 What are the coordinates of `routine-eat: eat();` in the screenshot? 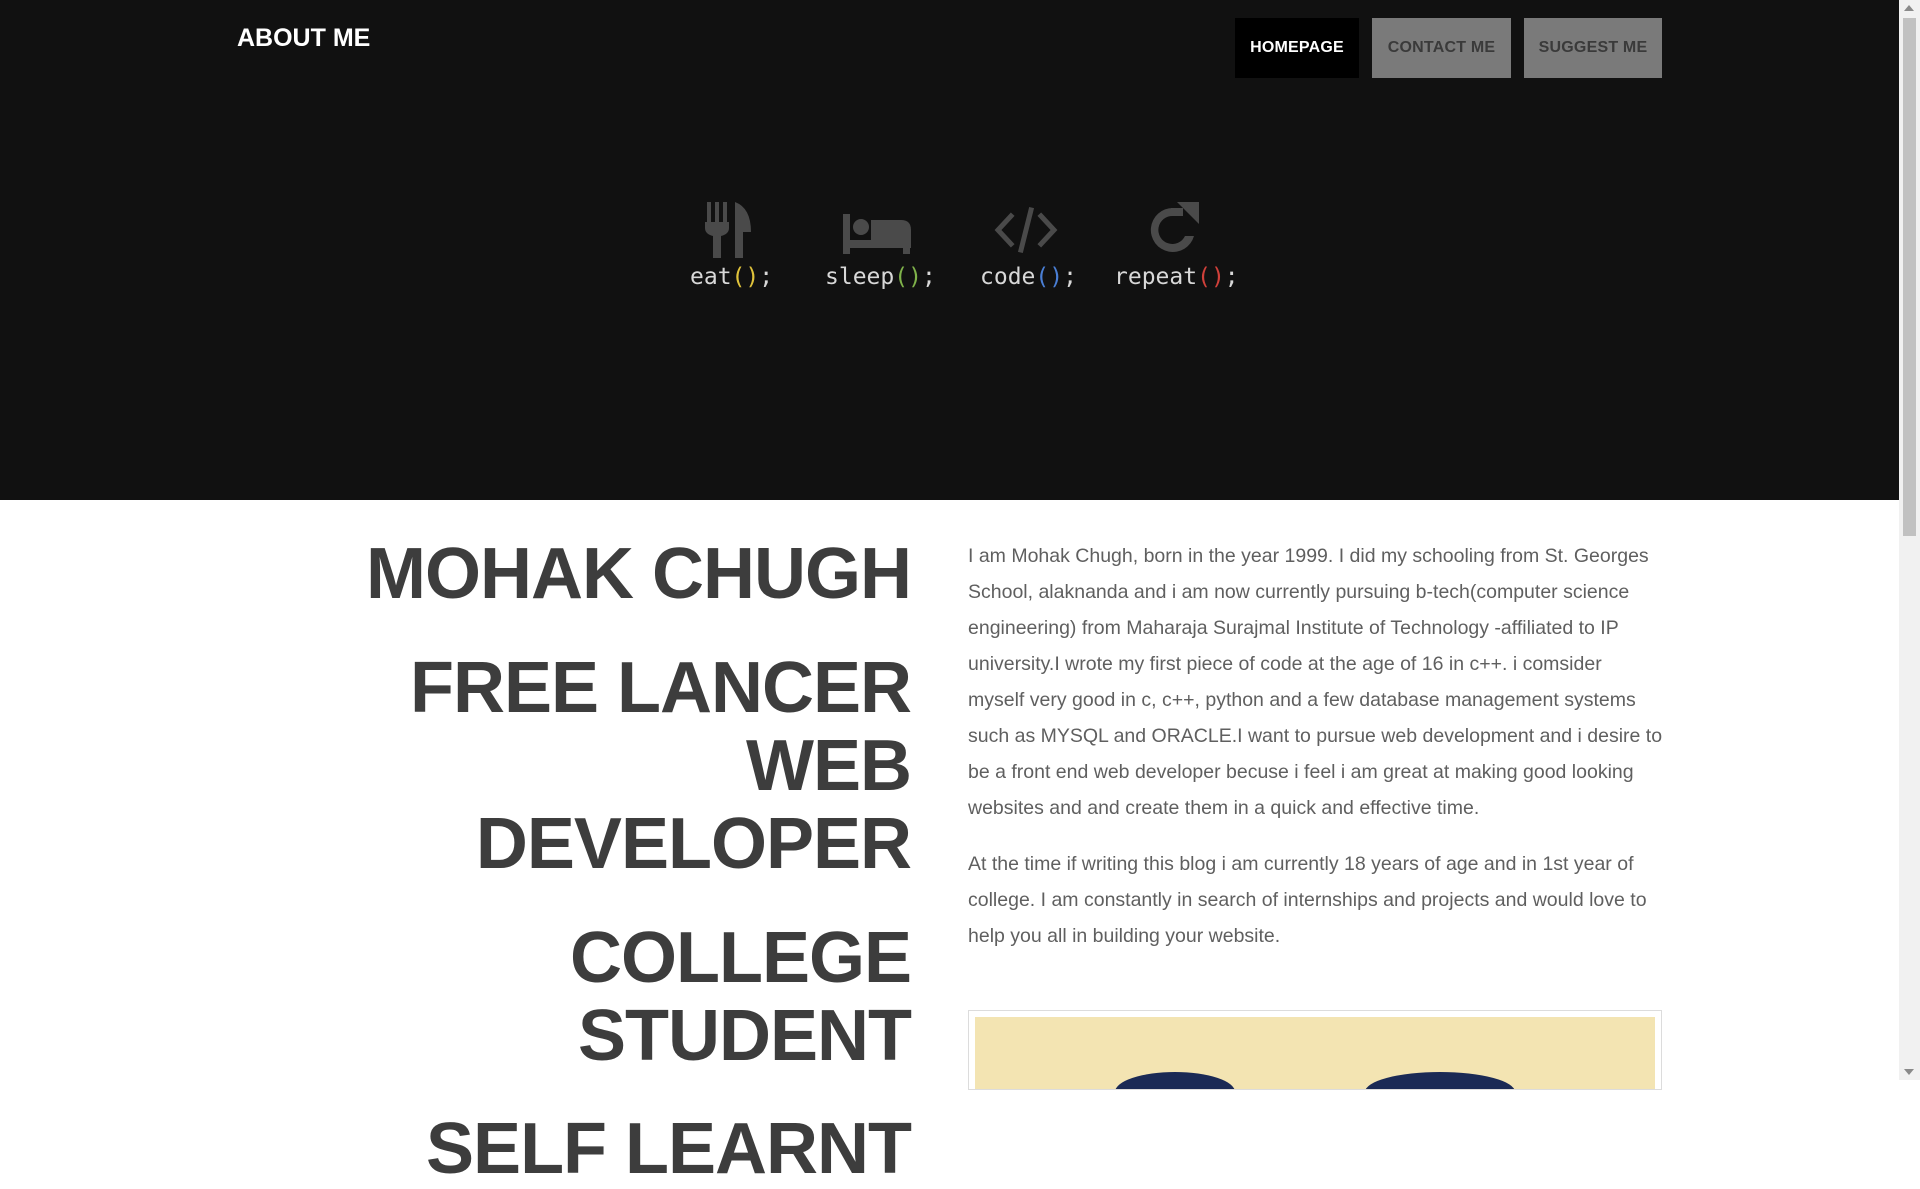 It's located at (731, 245).